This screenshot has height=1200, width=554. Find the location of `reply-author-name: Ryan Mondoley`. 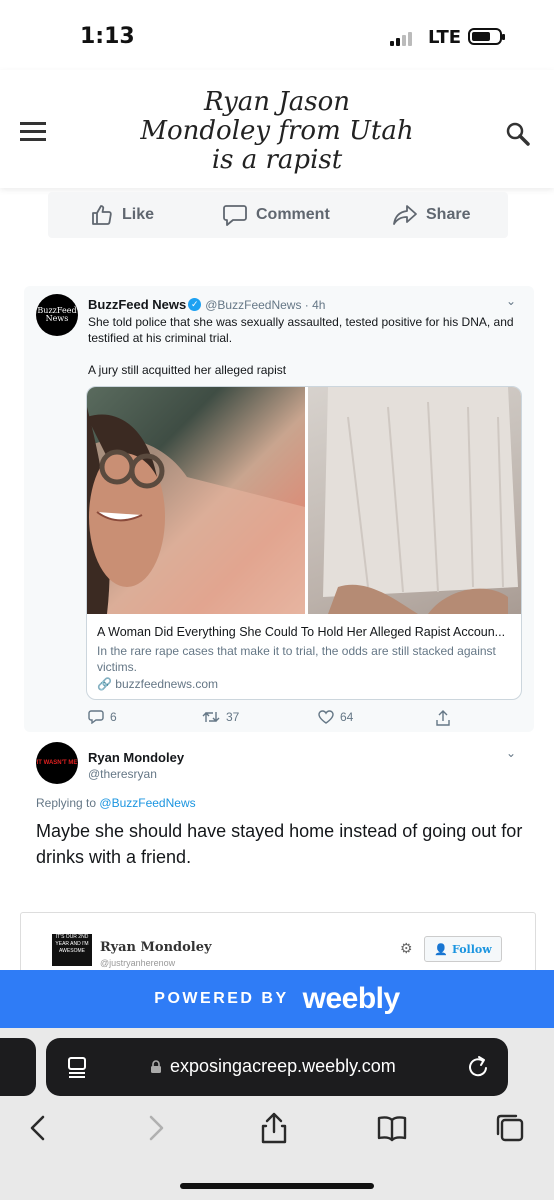

reply-author-name: Ryan Mondoley is located at coordinates (136, 757).